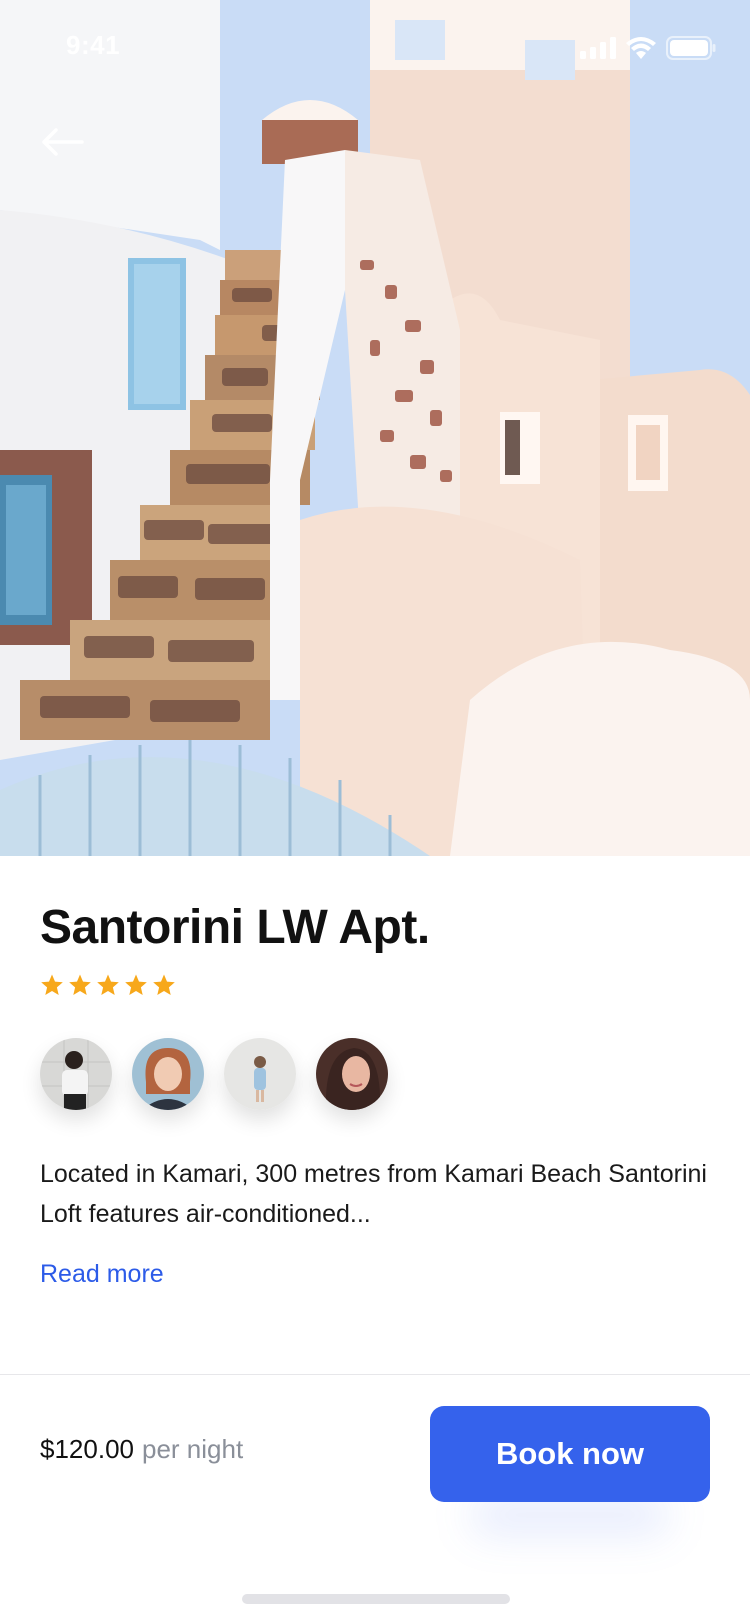 The image size is (750, 1624). I want to click on wifi-icon, so click(641, 48).